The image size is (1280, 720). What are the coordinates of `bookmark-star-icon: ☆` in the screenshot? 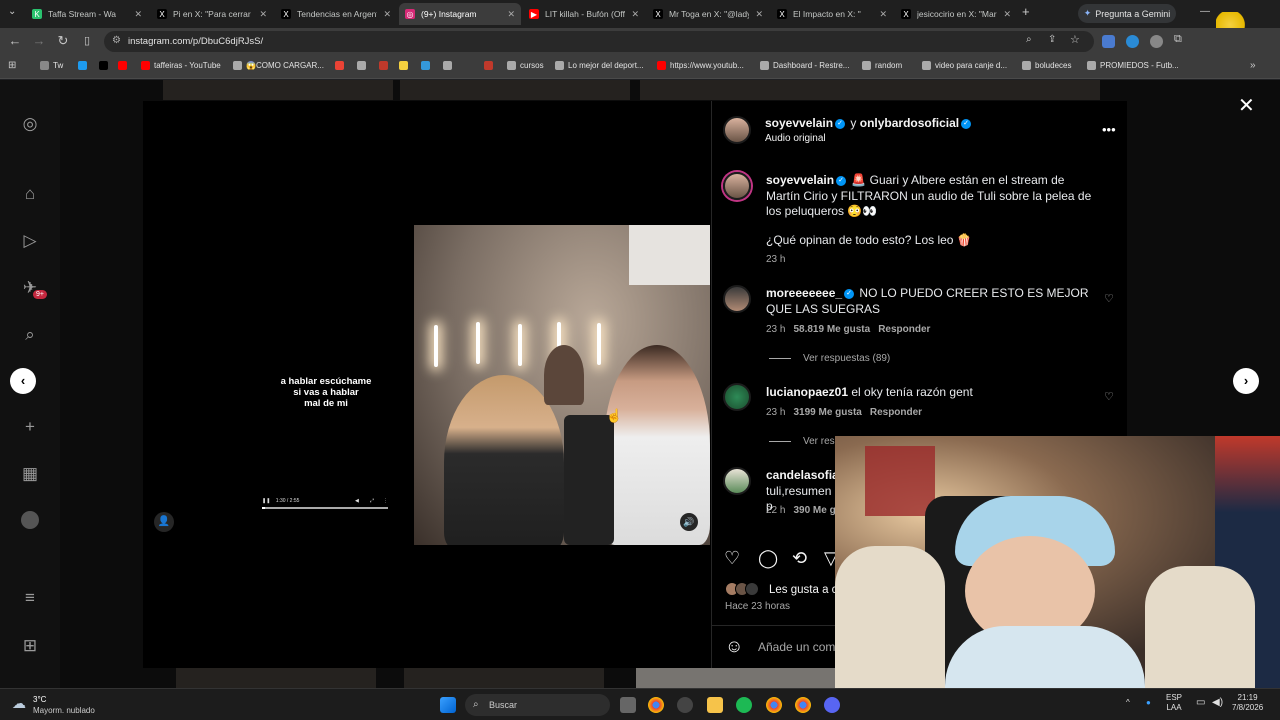 It's located at (1075, 39).